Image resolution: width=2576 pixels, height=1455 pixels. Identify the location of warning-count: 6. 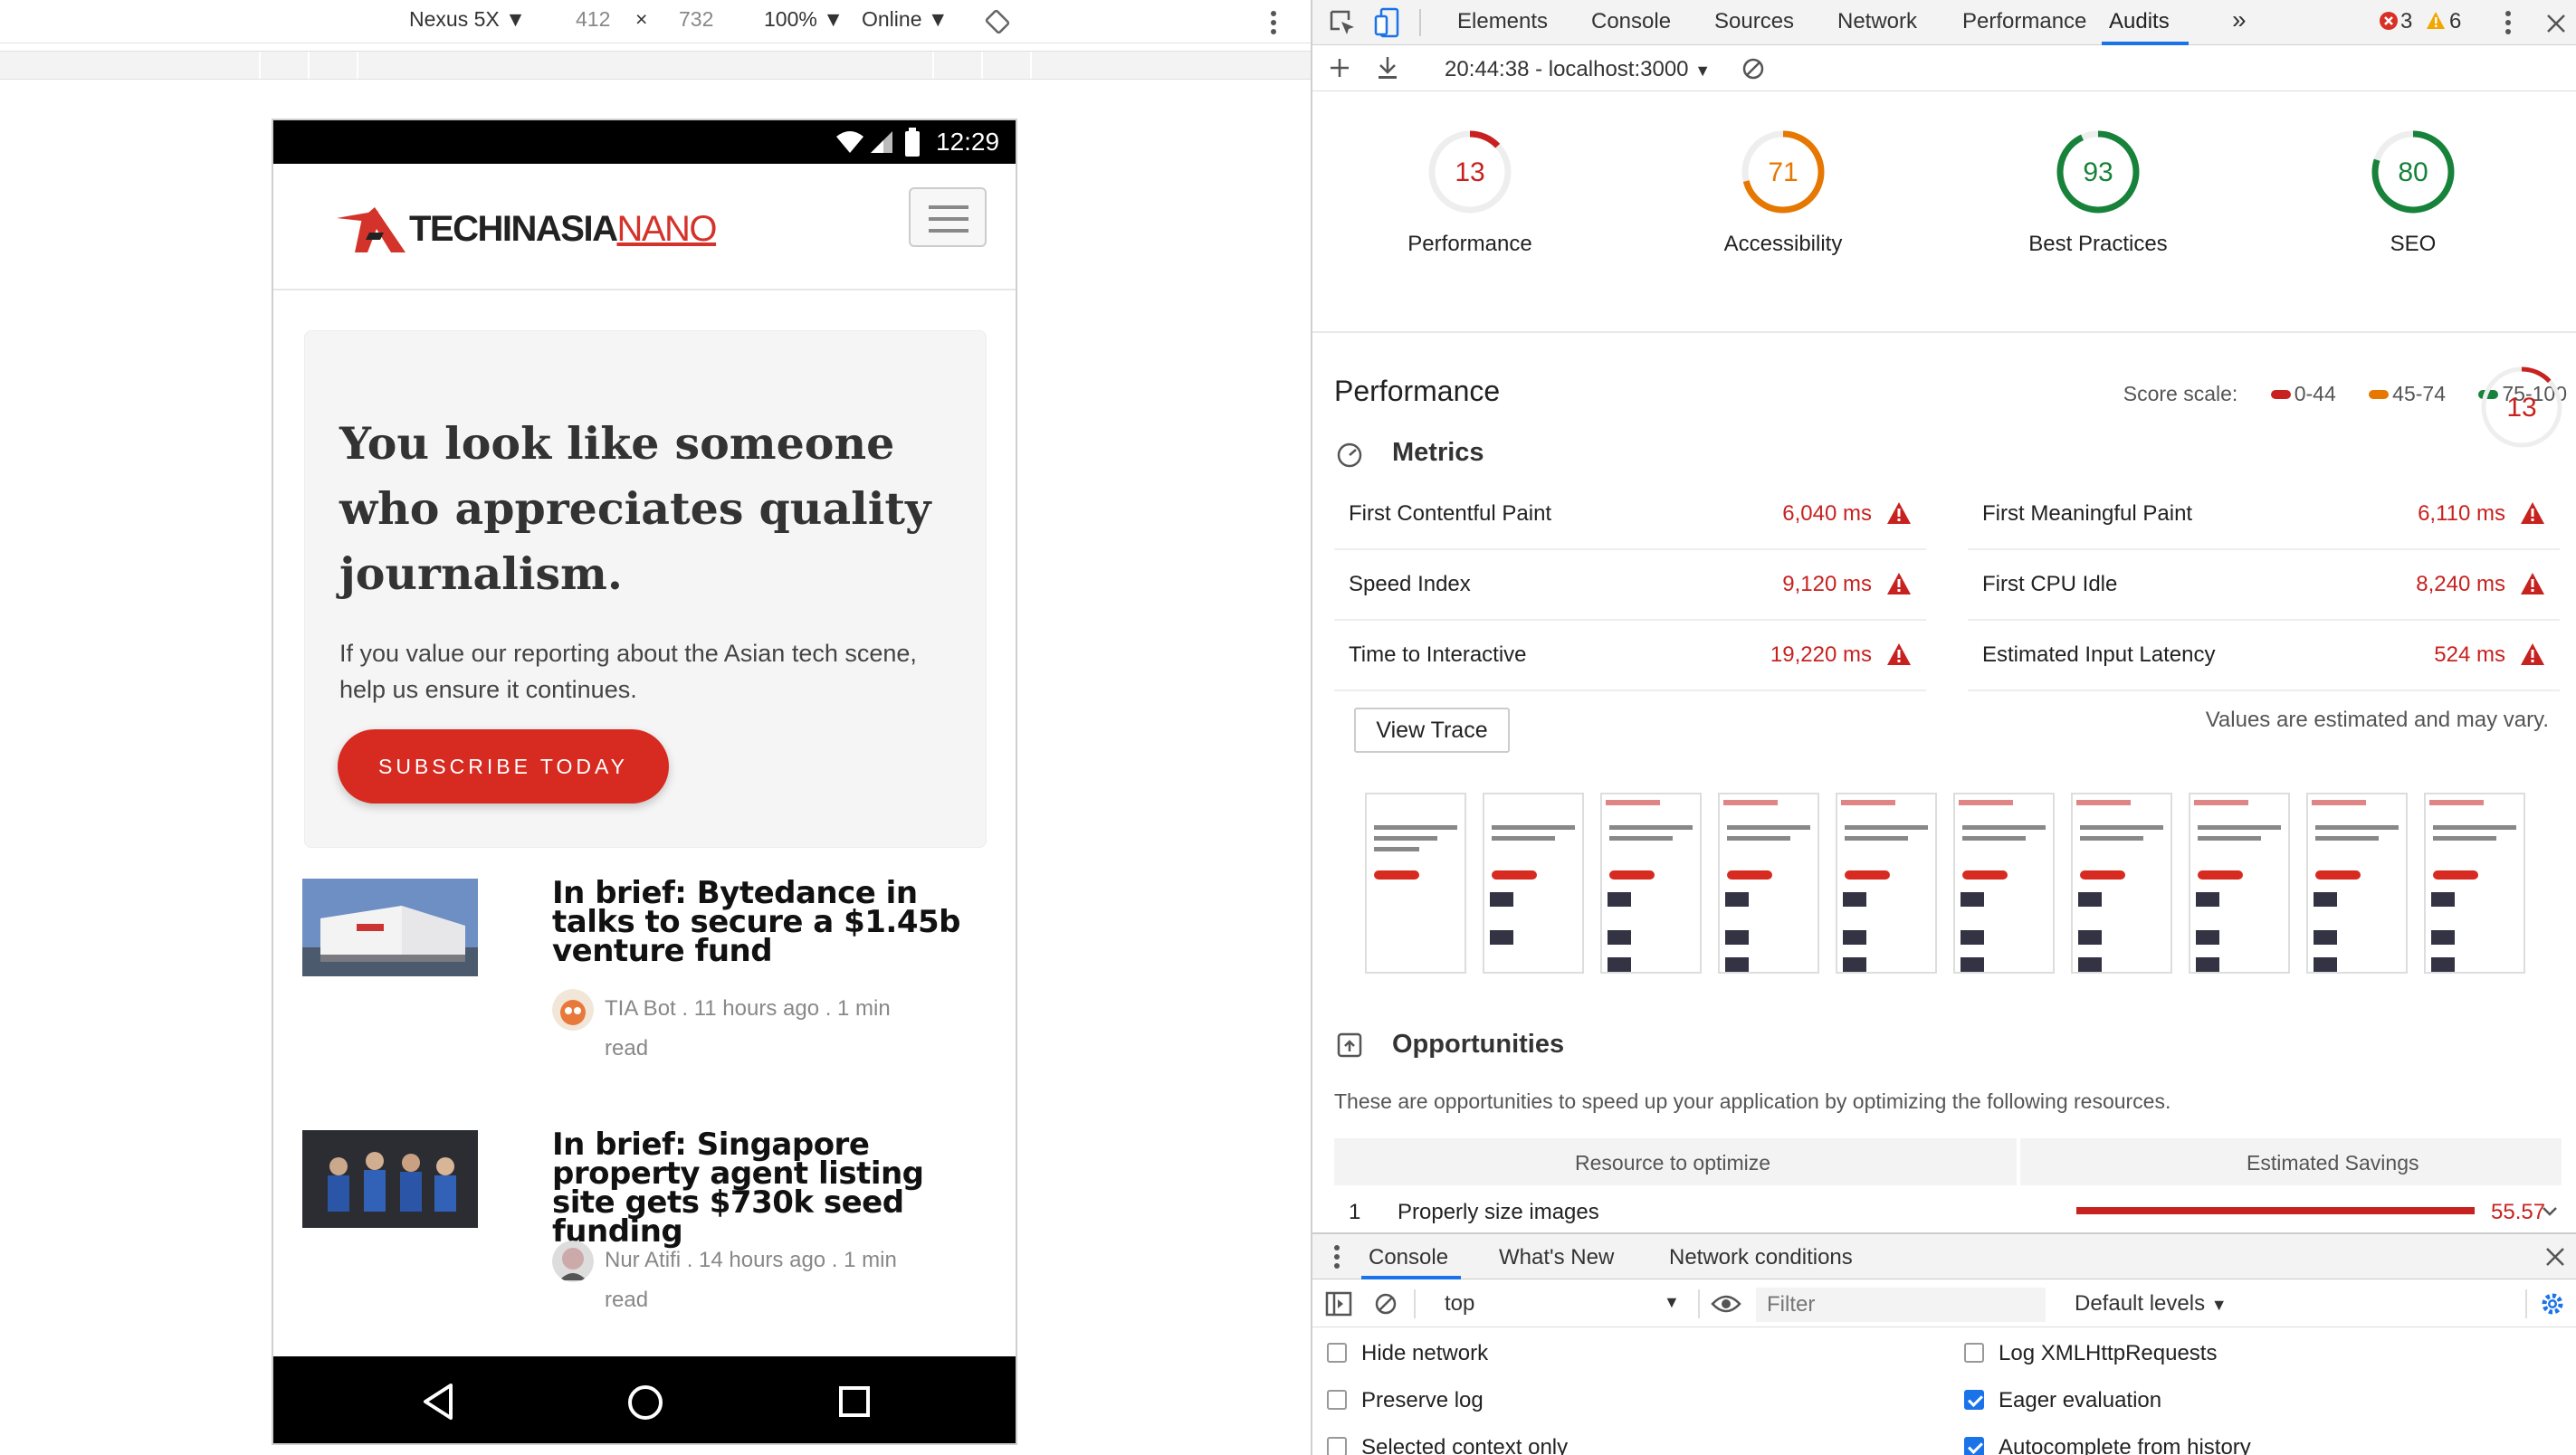
(2455, 21).